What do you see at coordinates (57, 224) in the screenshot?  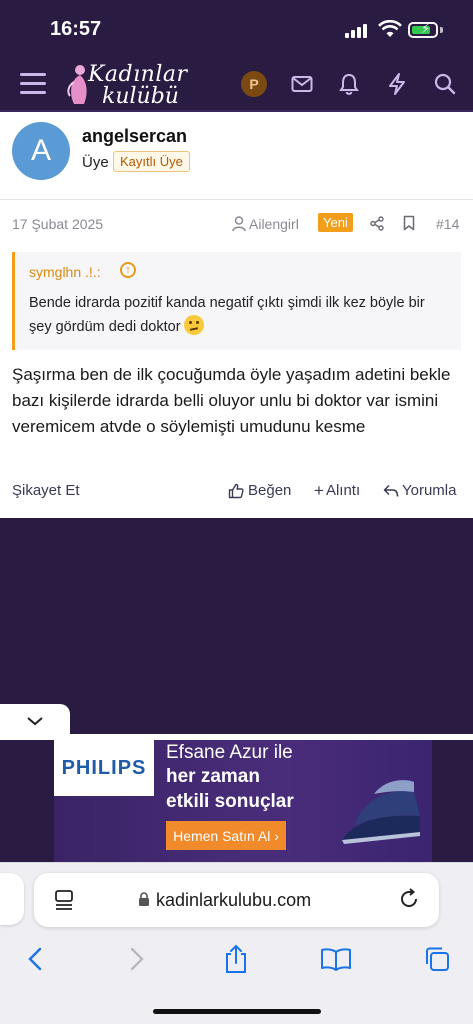 I see `post-date: 17 Şubat 2025` at bounding box center [57, 224].